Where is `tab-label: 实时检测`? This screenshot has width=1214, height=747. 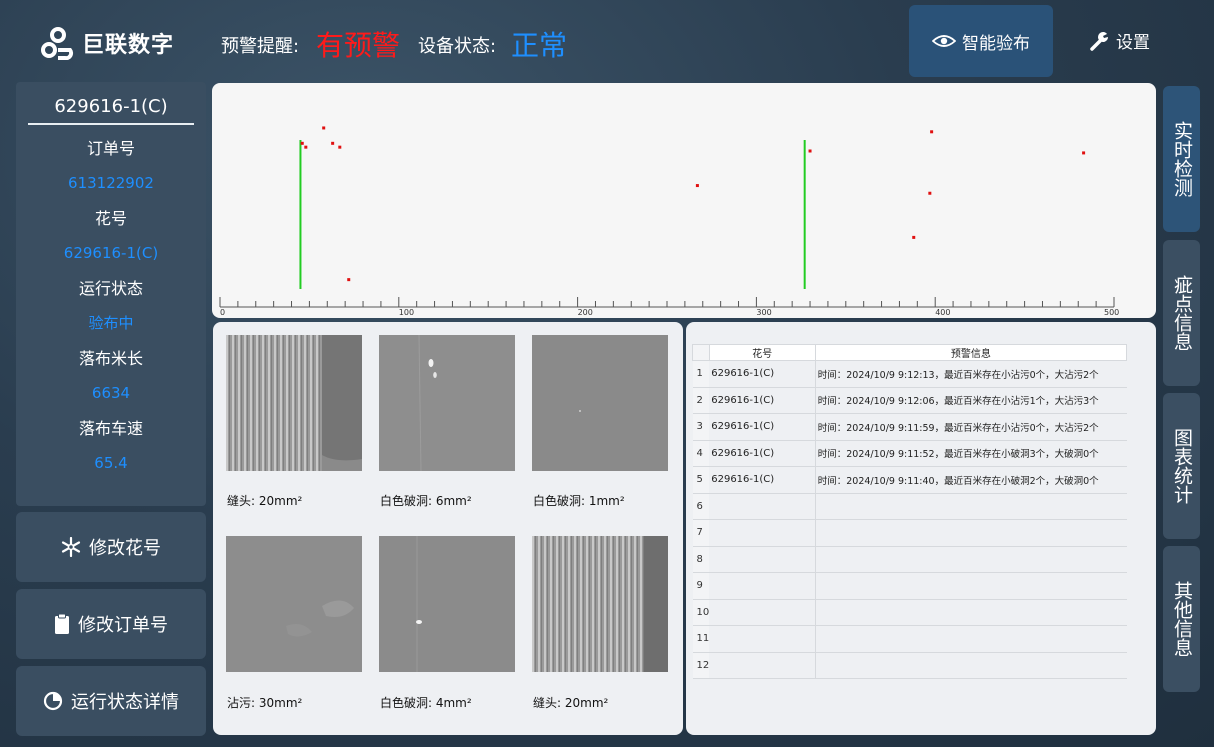 tab-label: 实时检测 is located at coordinates (1182, 159).